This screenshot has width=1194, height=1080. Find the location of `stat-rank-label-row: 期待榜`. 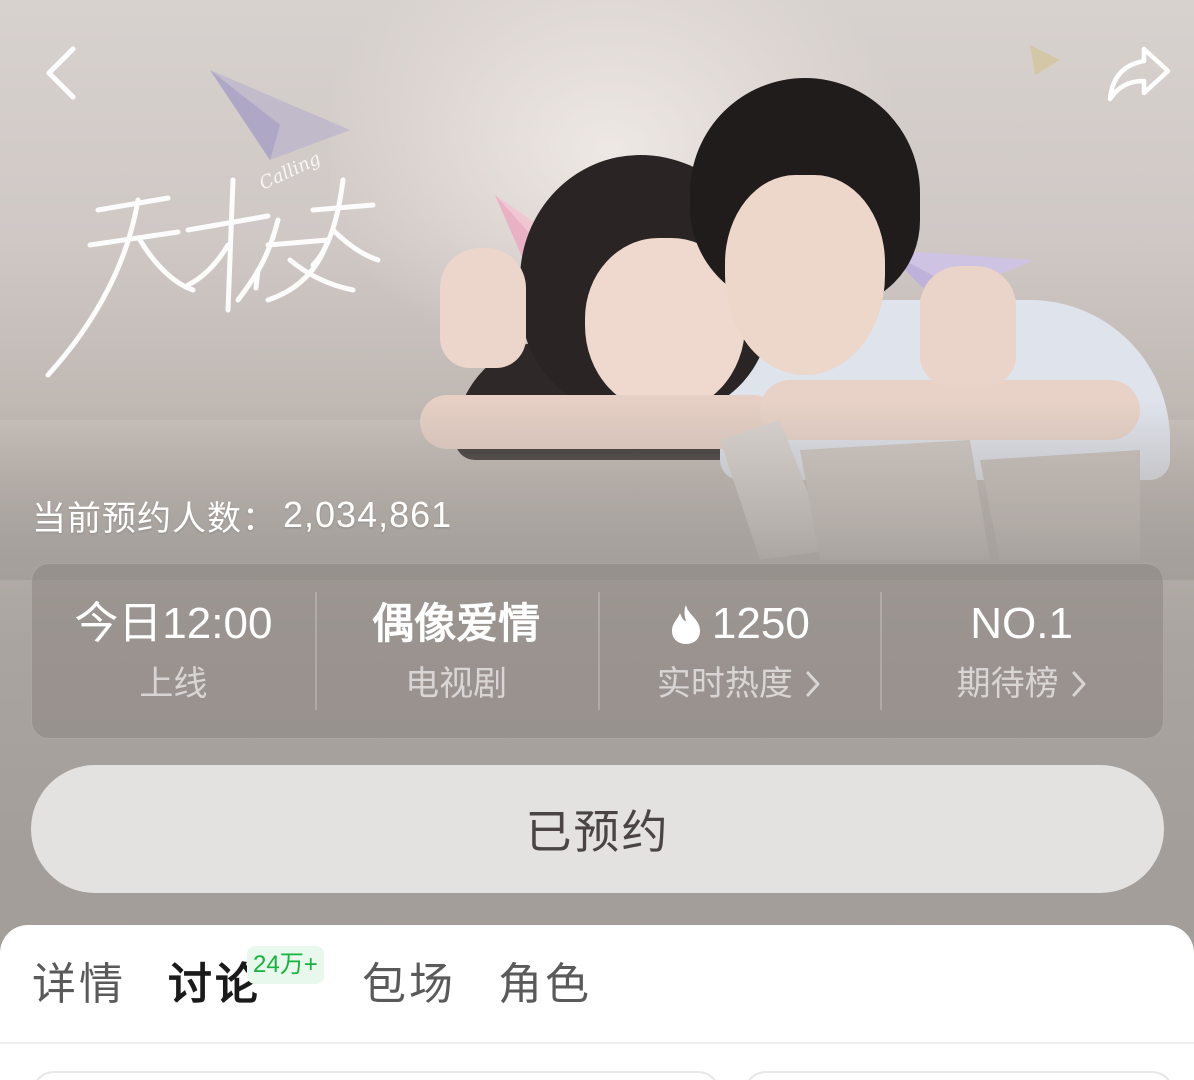

stat-rank-label-row: 期待榜 is located at coordinates (1022, 684).